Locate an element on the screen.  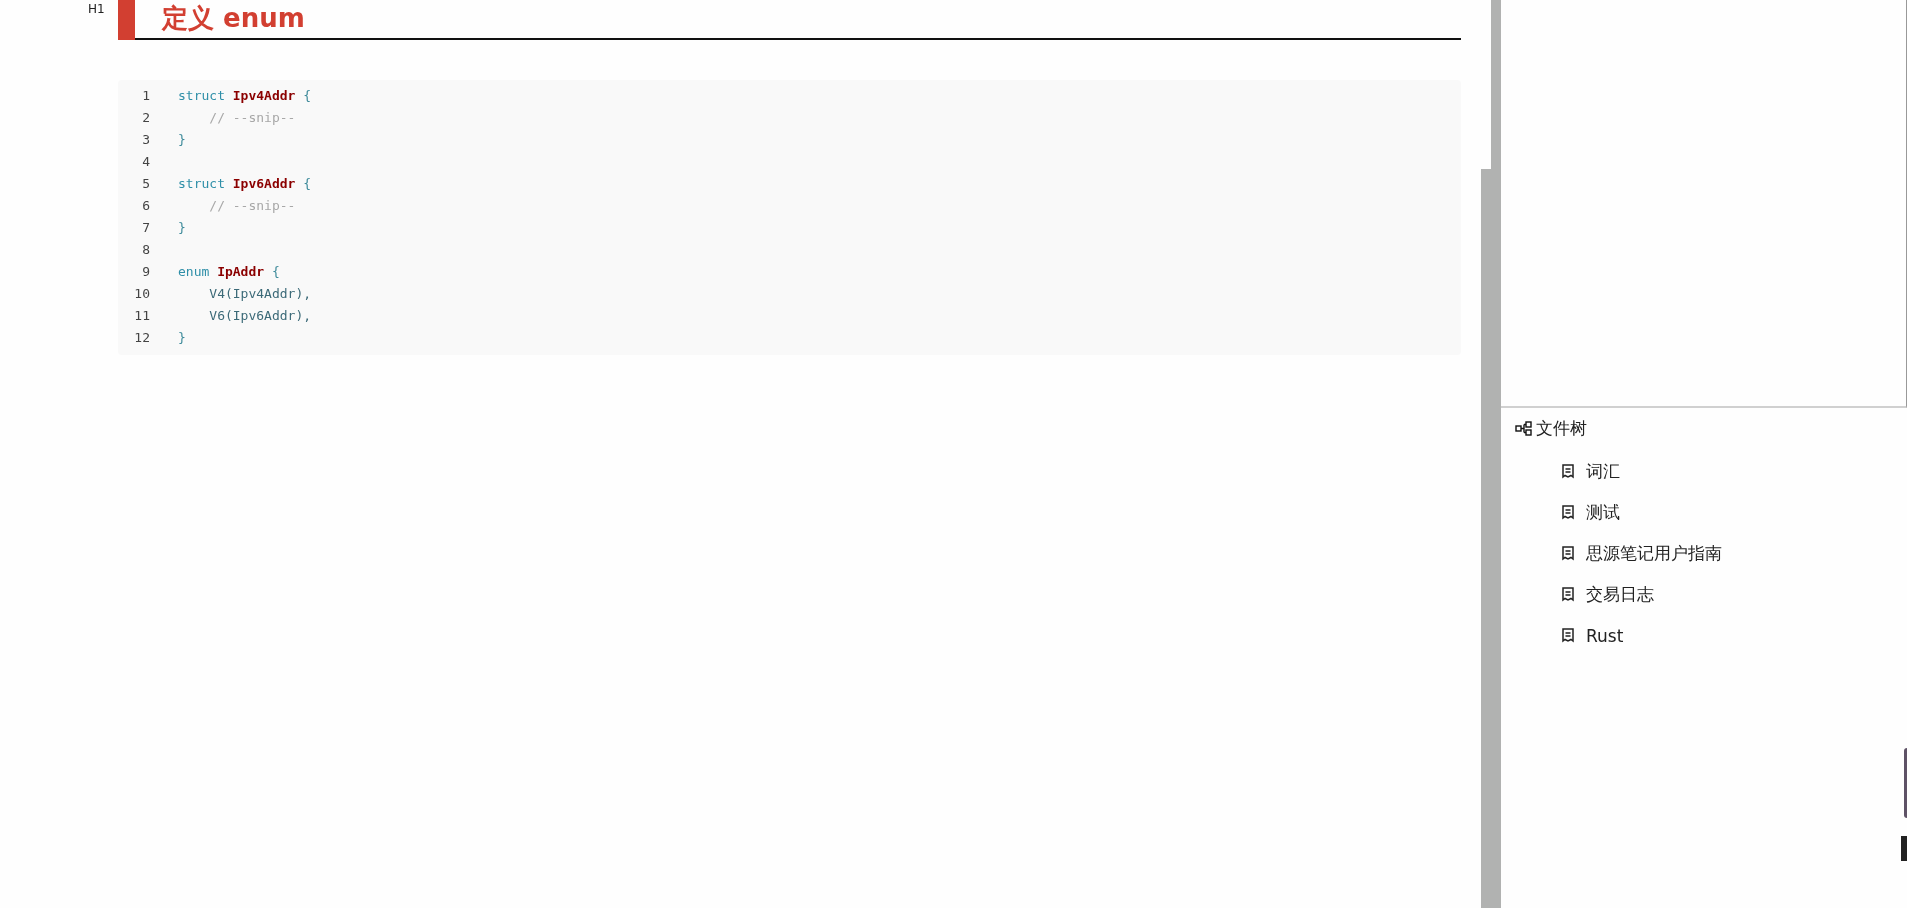
line-number: 6 is located at coordinates (145, 206).